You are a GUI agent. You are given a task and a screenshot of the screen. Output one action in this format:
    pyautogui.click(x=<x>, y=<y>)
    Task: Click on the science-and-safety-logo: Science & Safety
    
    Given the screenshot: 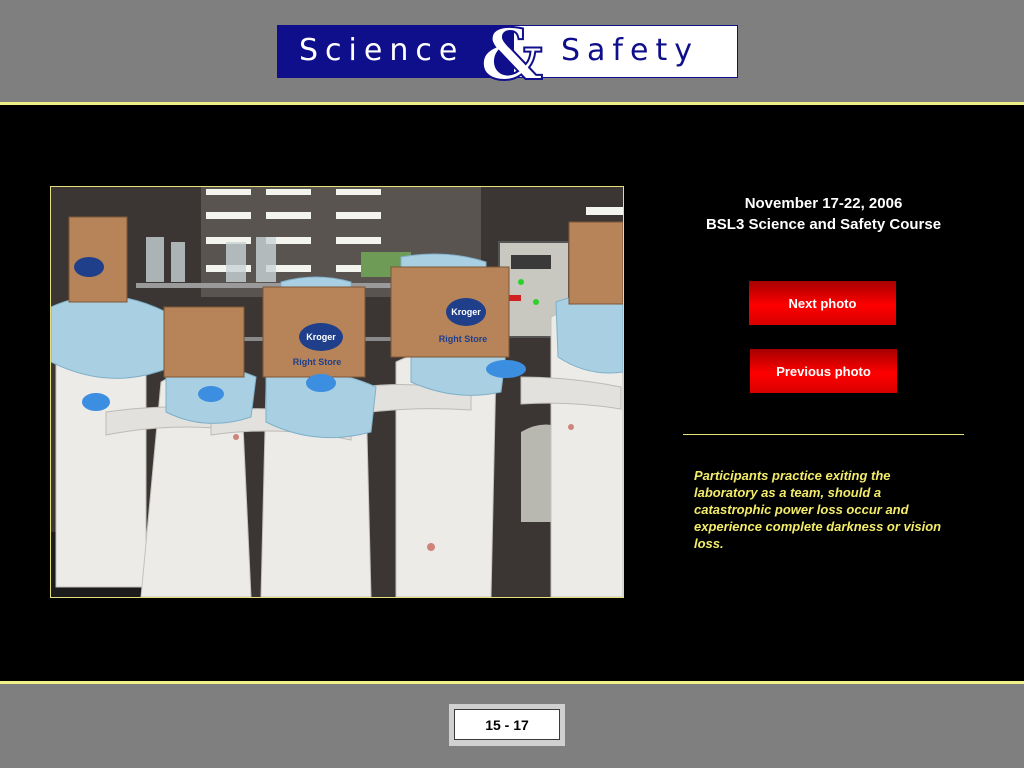 What is the action you would take?
    pyautogui.click(x=507, y=54)
    